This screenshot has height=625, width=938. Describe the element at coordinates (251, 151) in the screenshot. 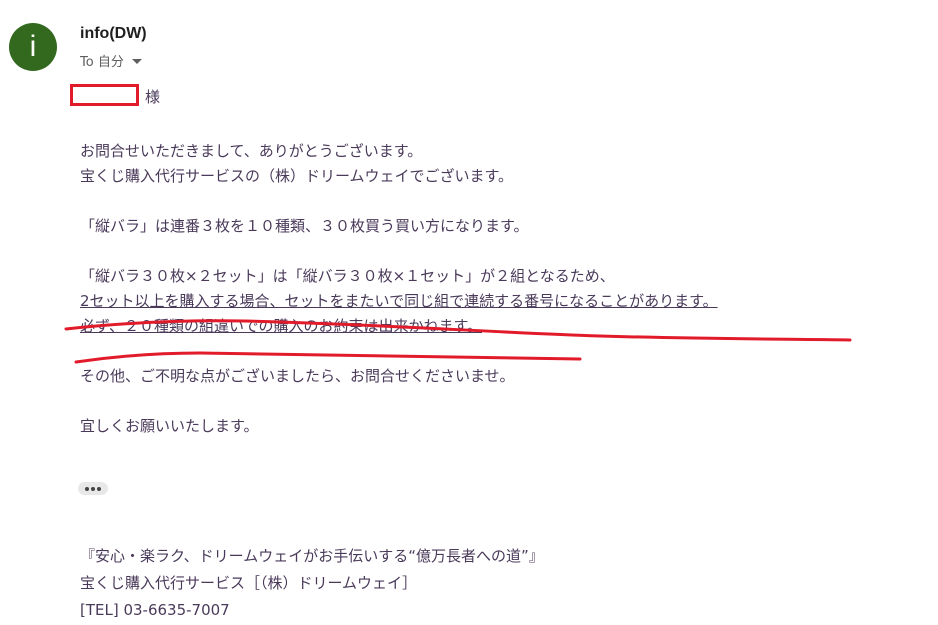

I see `body-line: お問合せいただきまして、ありがとうございます。` at that location.